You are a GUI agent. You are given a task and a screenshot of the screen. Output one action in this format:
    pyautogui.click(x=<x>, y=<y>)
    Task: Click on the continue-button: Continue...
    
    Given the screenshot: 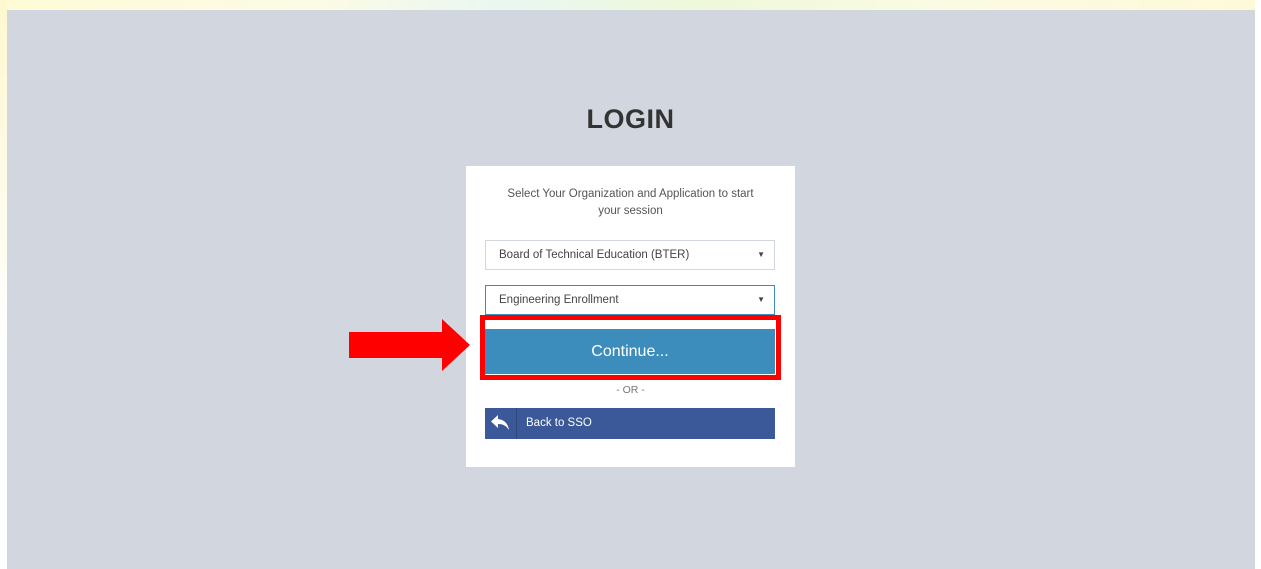 What is the action you would take?
    pyautogui.click(x=630, y=351)
    